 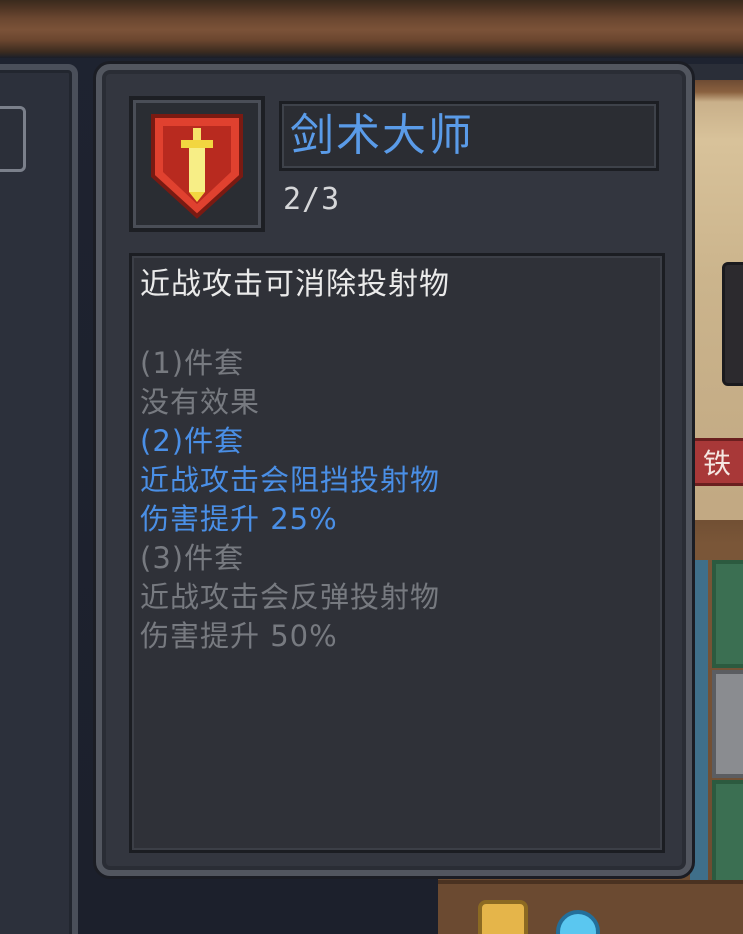 I want to click on set-2-header: (2)件套, so click(x=192, y=441).